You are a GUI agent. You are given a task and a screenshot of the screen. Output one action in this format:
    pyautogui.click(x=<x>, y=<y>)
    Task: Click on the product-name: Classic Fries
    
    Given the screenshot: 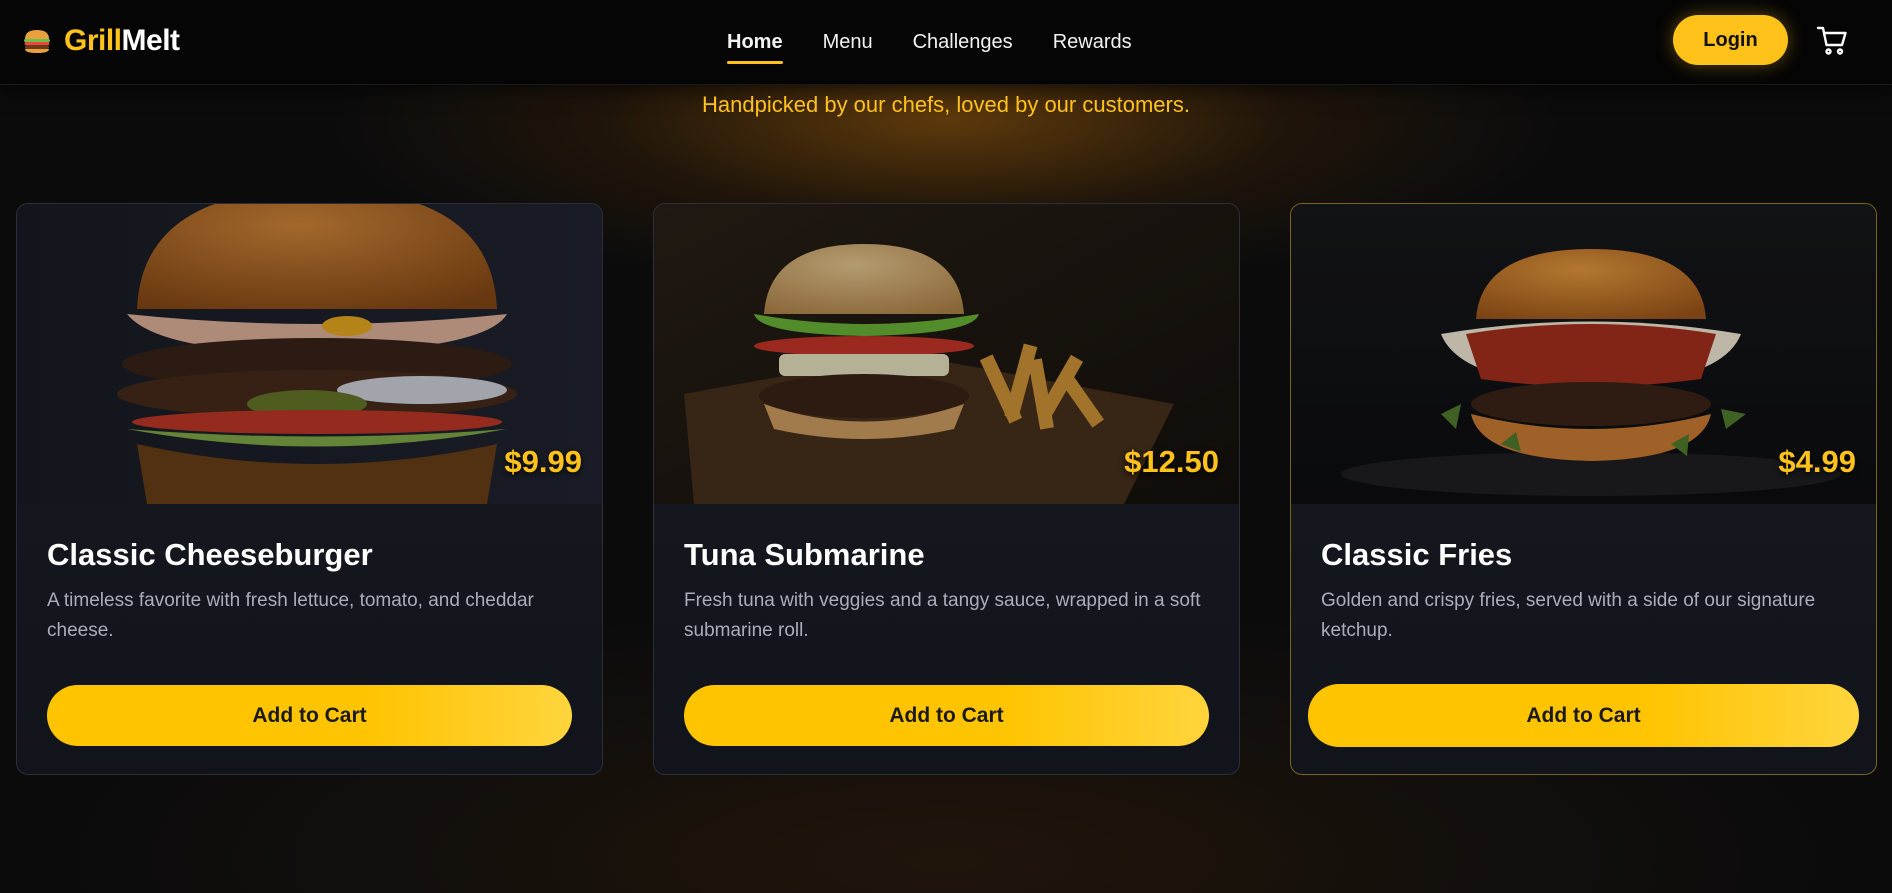 What is the action you would take?
    pyautogui.click(x=1417, y=554)
    